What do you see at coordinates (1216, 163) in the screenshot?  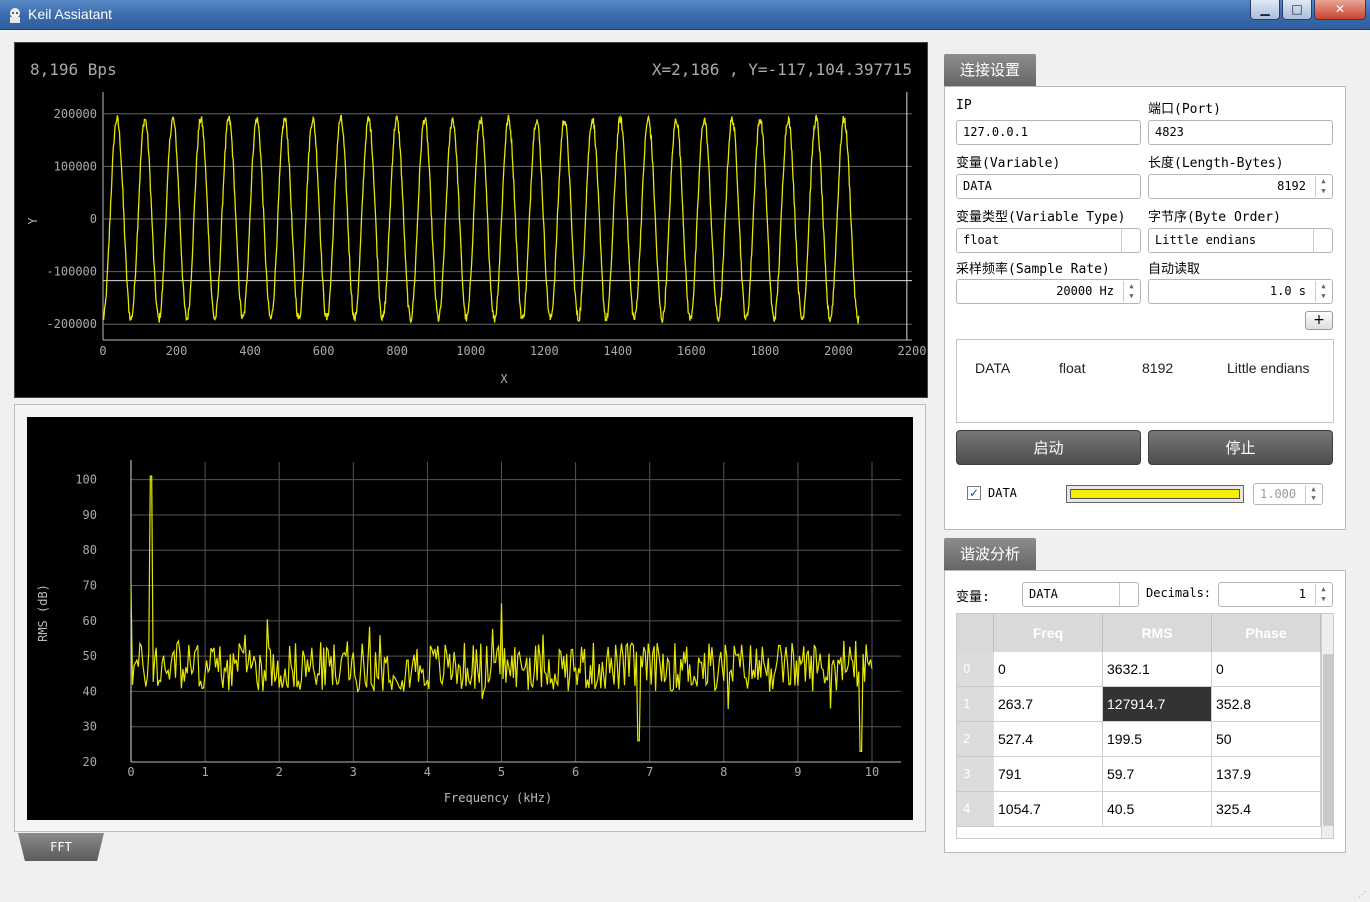 I see `length-label: 长度(Length-Bytes)` at bounding box center [1216, 163].